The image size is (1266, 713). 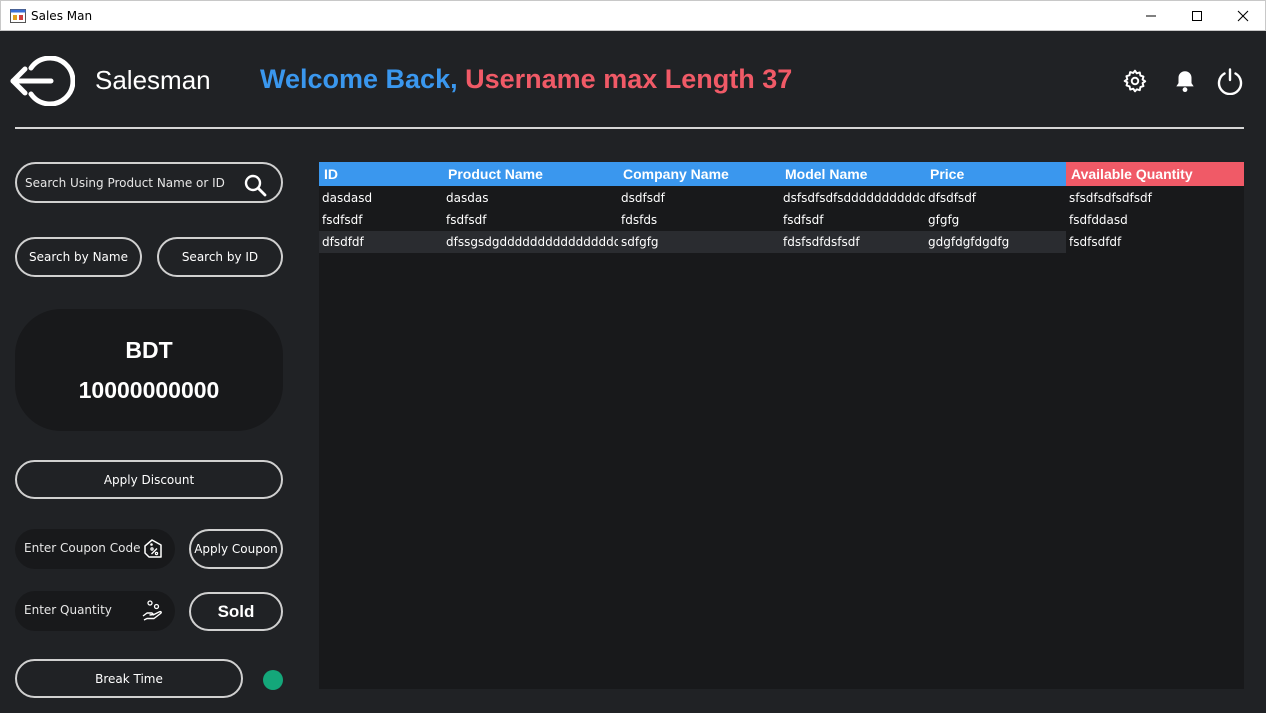 I want to click on search-icon, so click(x=255, y=185).